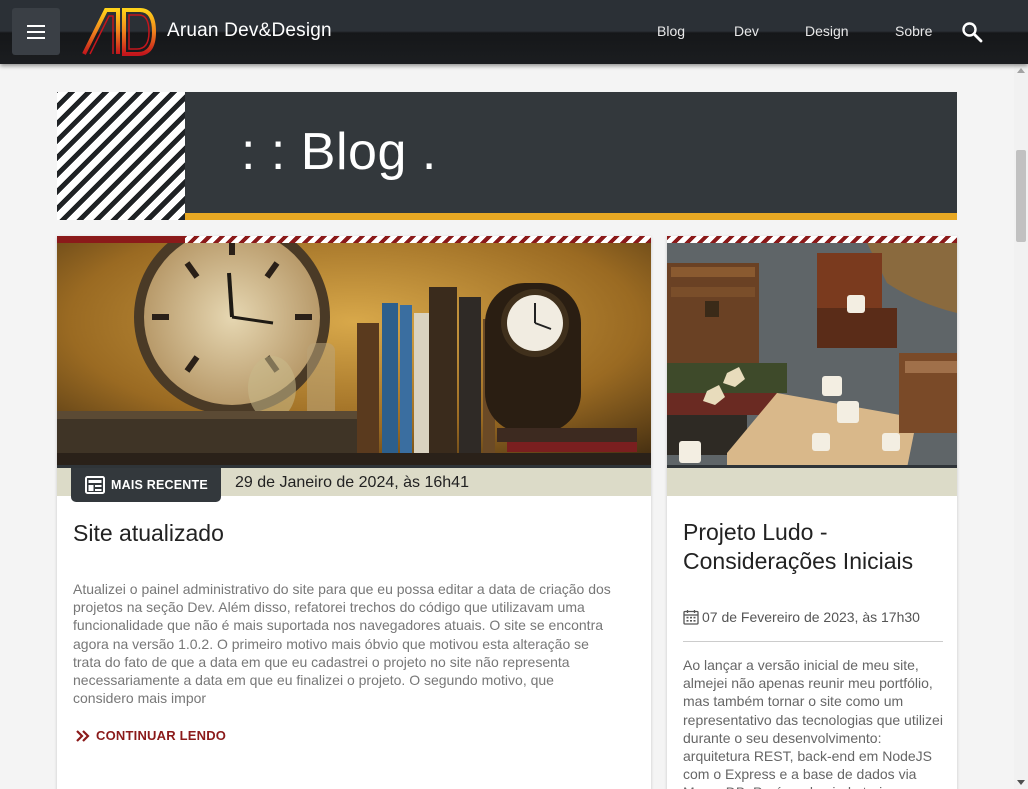 The image size is (1028, 789). Describe the element at coordinates (746, 31) in the screenshot. I see `nav-dev: Dev` at that location.